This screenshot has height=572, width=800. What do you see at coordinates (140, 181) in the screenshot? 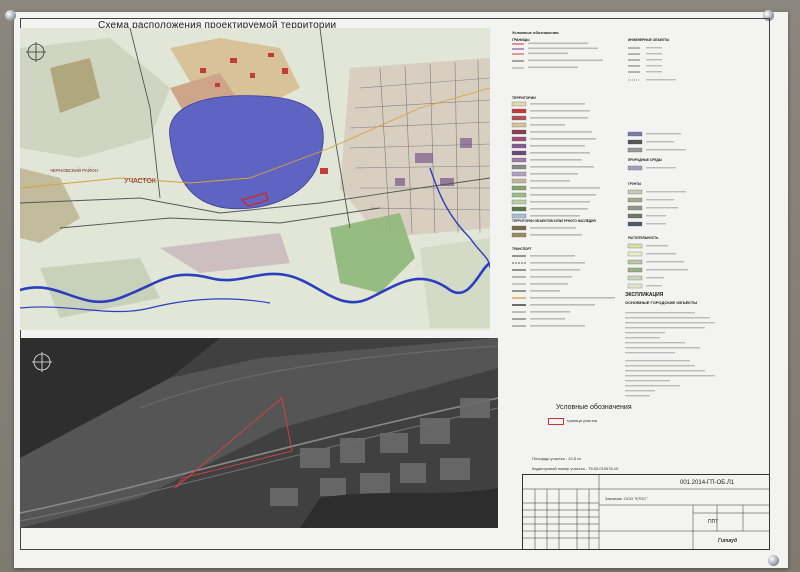
I see `plot-label: УЧАСТОК` at bounding box center [140, 181].